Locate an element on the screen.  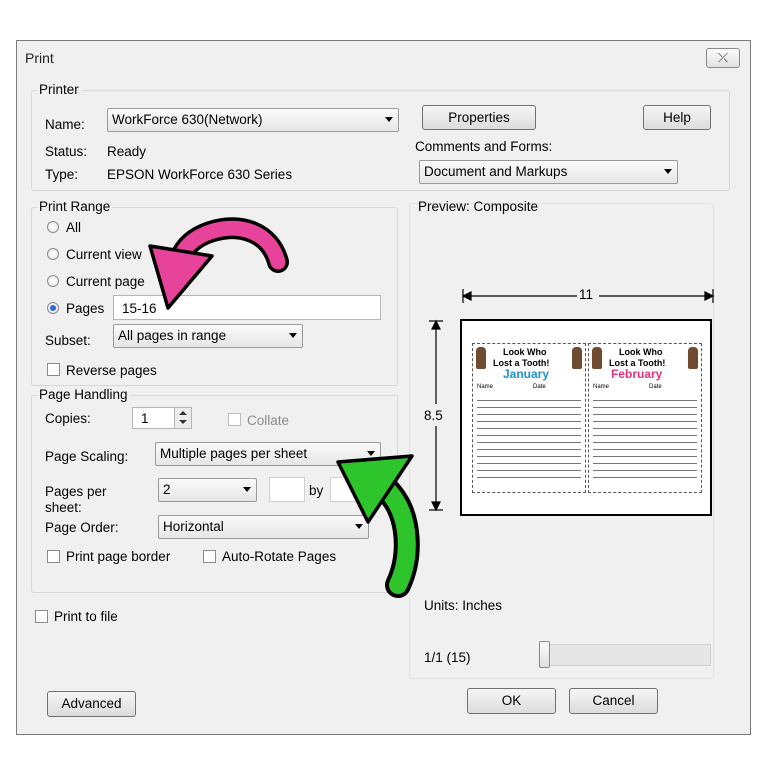
print-page-border-label: Print page border is located at coordinates (118, 556).